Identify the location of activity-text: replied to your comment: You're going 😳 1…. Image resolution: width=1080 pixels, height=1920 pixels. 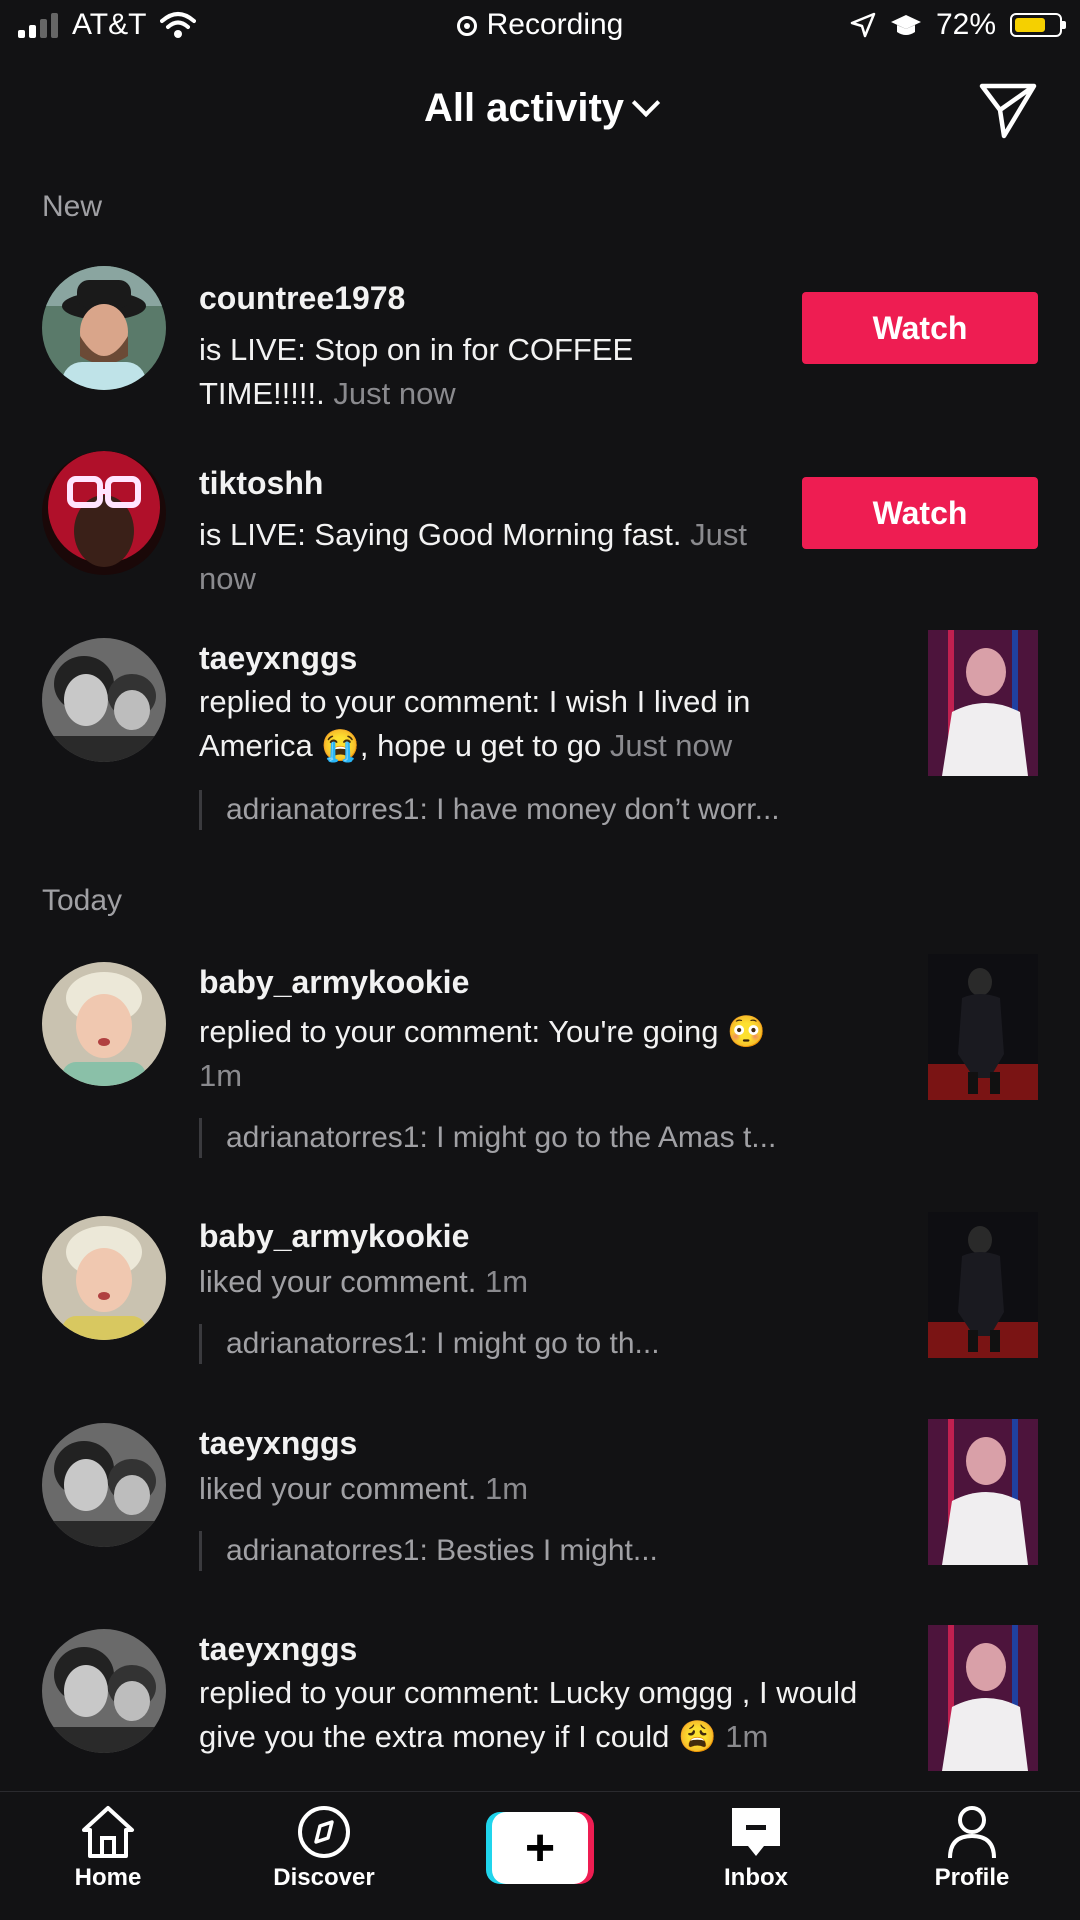
(482, 1053).